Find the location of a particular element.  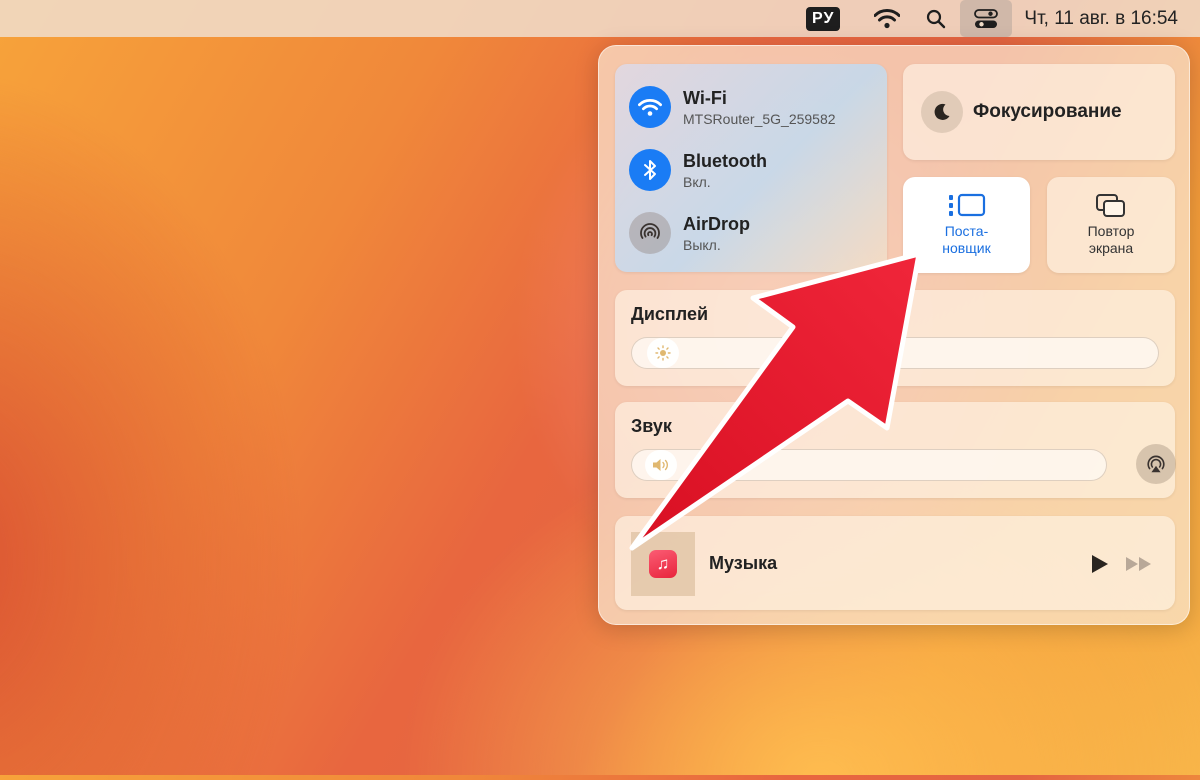

sound-tile: Звук is located at coordinates (895, 450).